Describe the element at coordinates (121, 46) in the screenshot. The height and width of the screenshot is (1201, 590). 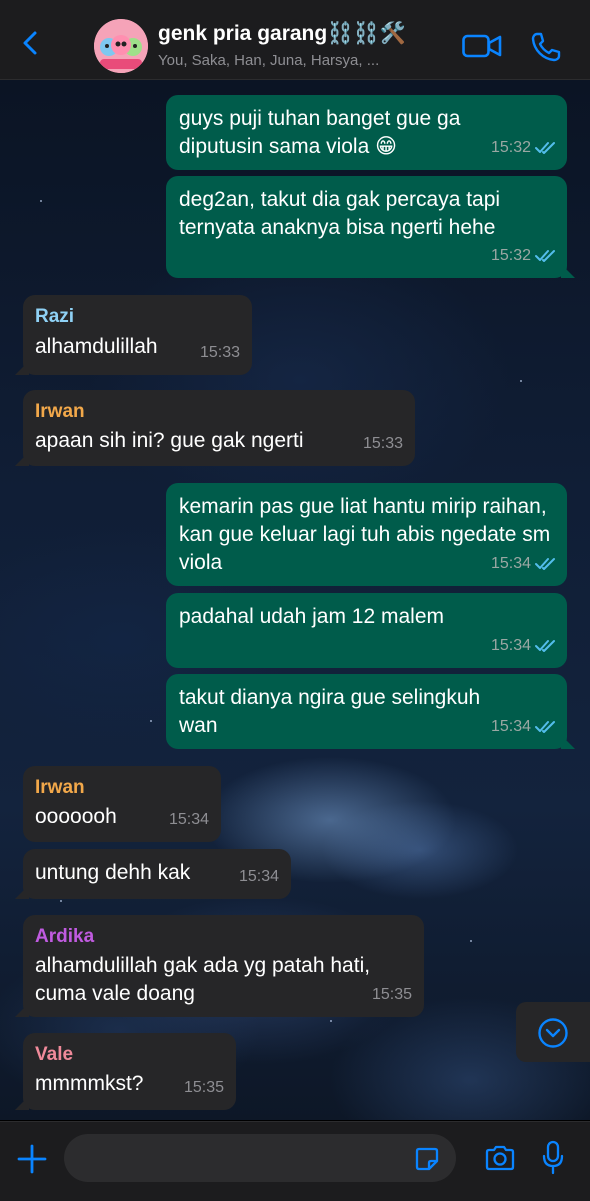
I see `group-avatar` at that location.